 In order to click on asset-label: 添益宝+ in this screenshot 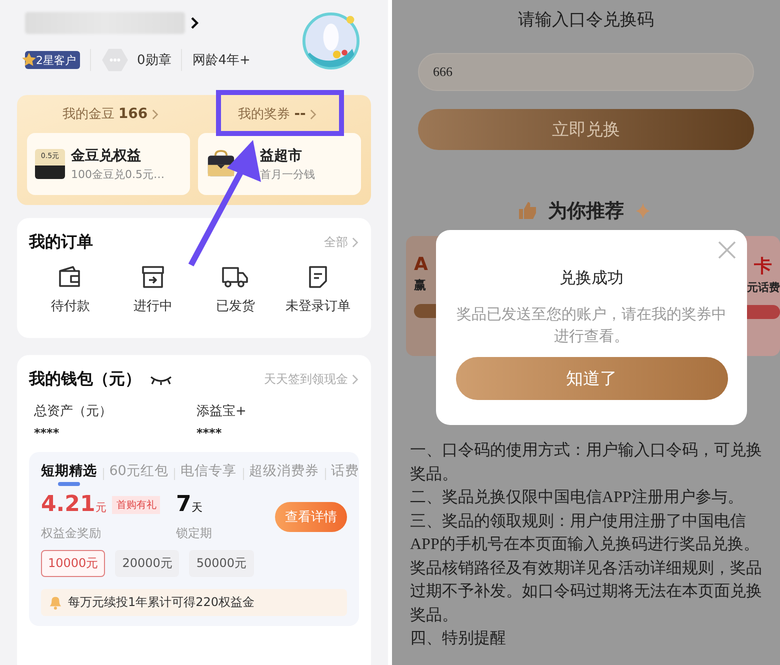, I will do `click(222, 411)`.